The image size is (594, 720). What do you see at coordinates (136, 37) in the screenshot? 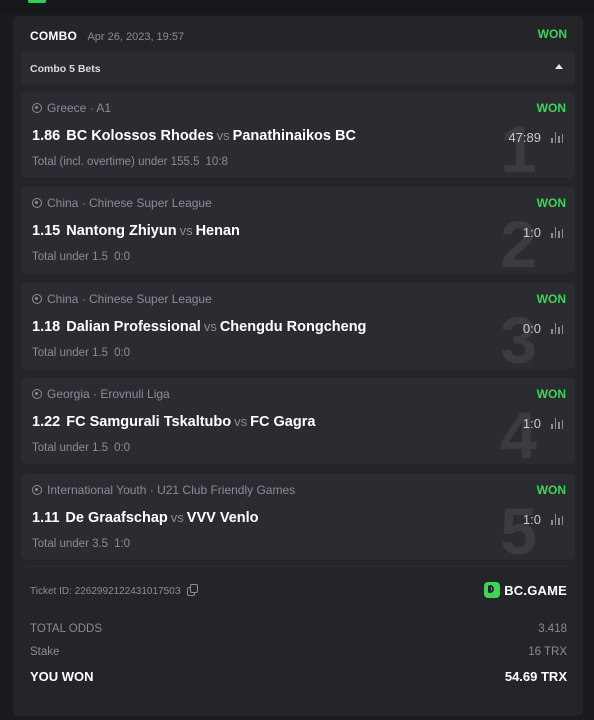
I see `bet-date: Apr 26, 2023, 19:57` at bounding box center [136, 37].